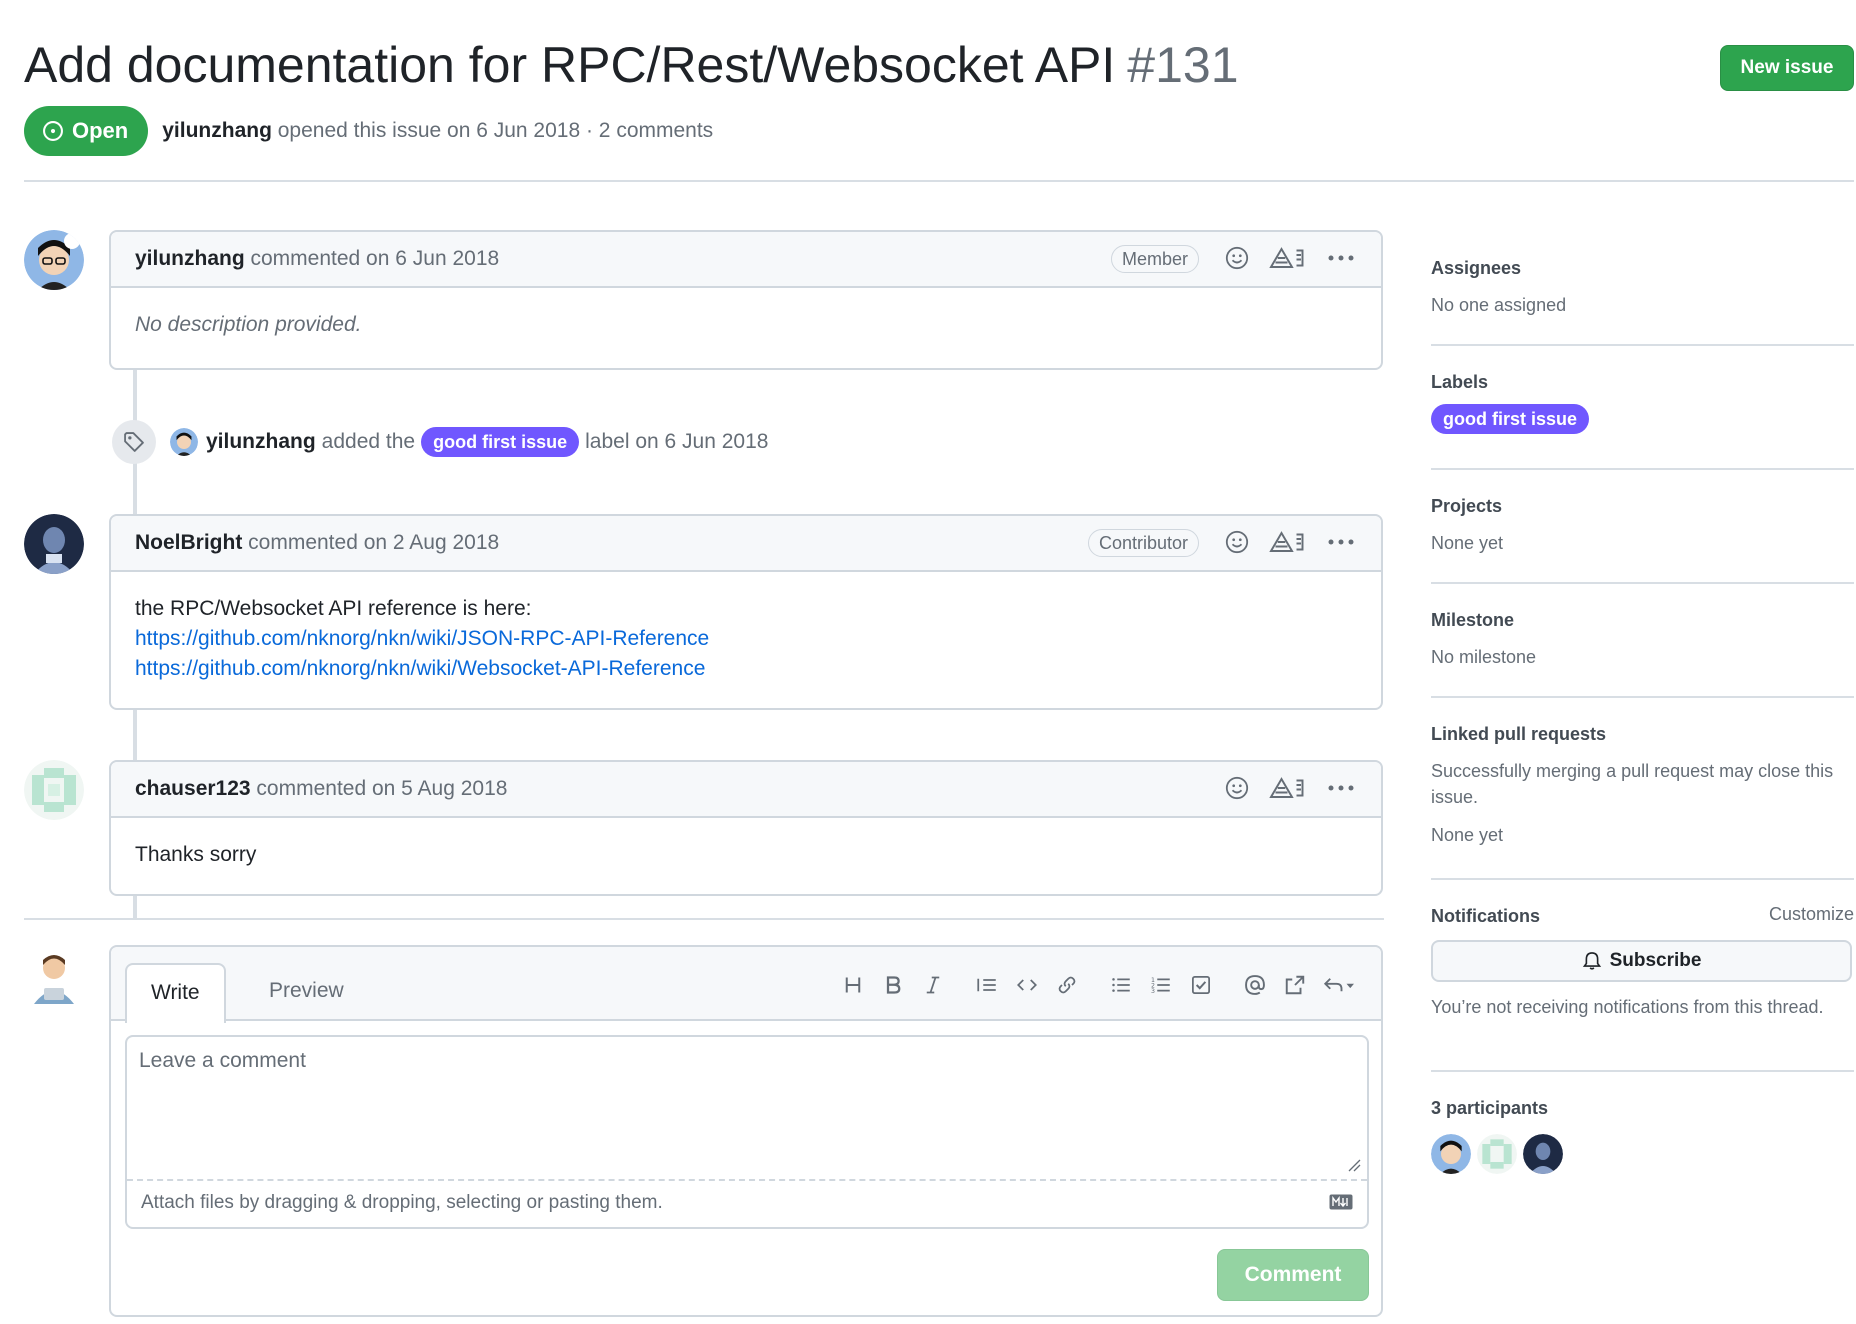 Image resolution: width=1856 pixels, height=1324 pixels. I want to click on mention-icon, so click(1255, 985).